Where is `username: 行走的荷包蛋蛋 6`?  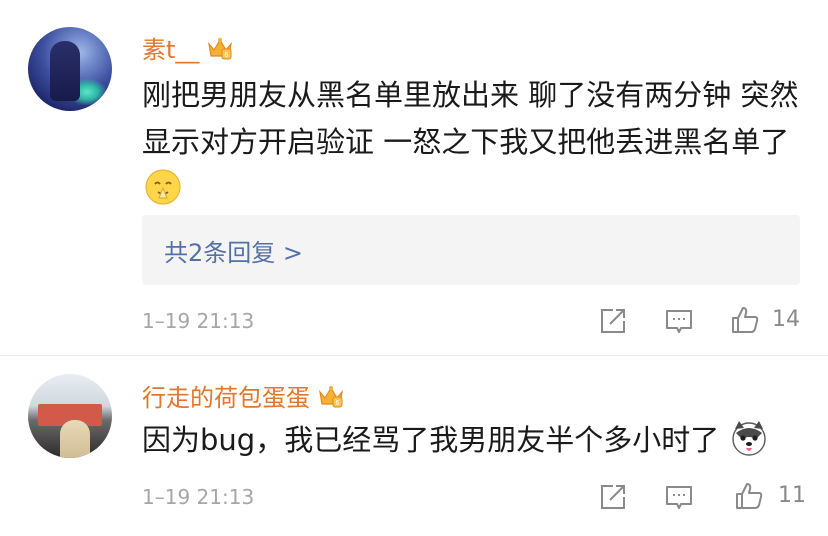
username: 行走的荷包蛋蛋 6 is located at coordinates (243, 395).